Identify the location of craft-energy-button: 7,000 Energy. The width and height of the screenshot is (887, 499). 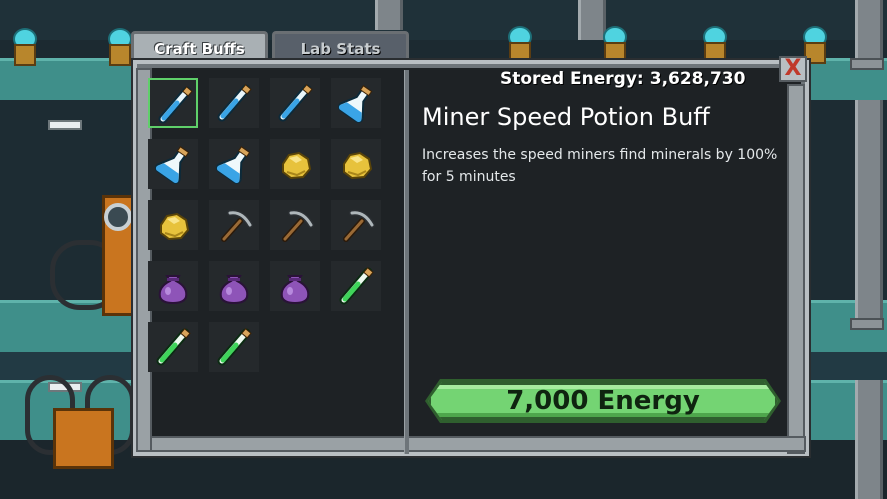
(603, 401).